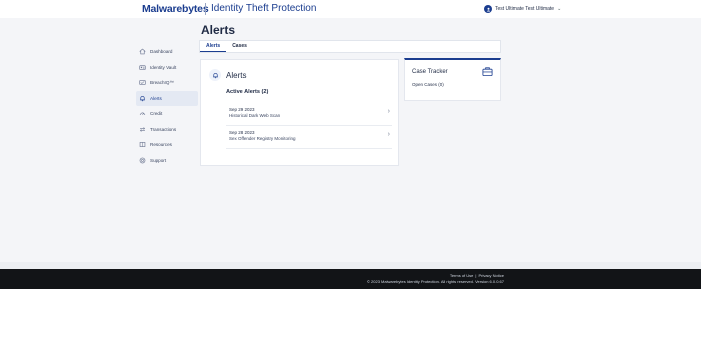 The height and width of the screenshot is (344, 701). I want to click on product-name: Identity Theft Protection, so click(264, 8).